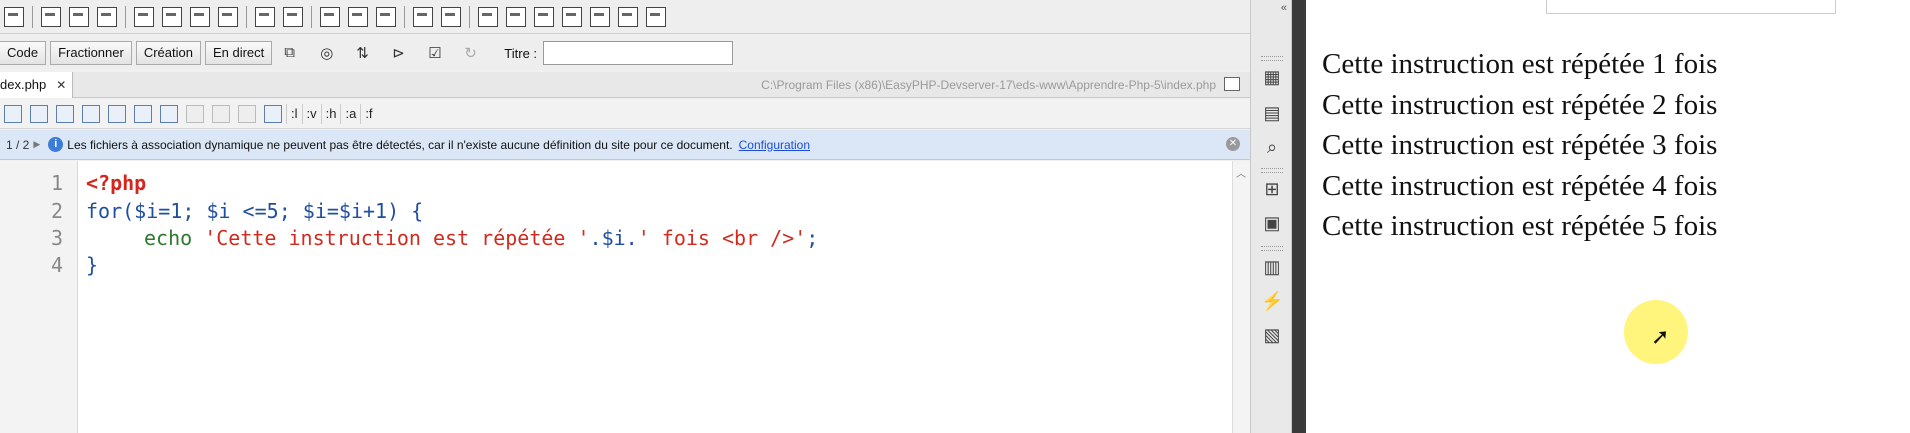  Describe the element at coordinates (200, 16) in the screenshot. I see `radio-icon` at that location.